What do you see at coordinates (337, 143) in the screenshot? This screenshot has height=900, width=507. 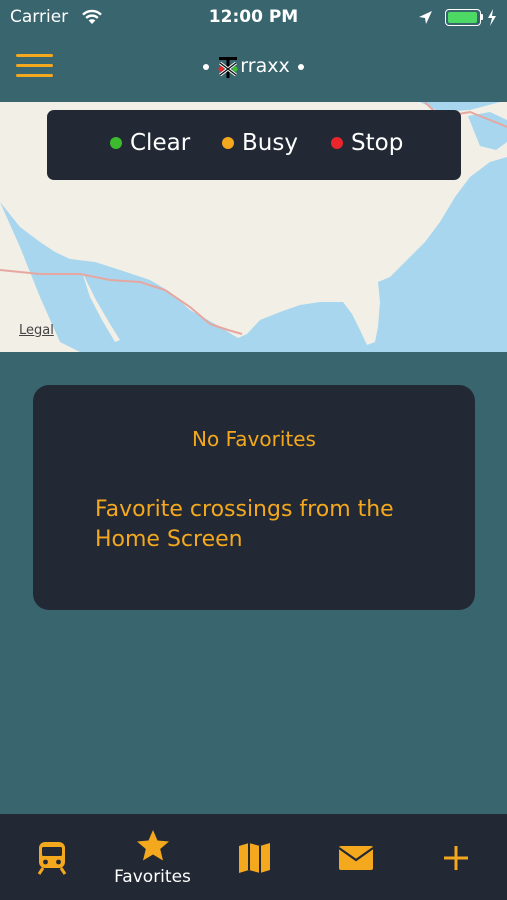 I see `stop-dot-icon` at bounding box center [337, 143].